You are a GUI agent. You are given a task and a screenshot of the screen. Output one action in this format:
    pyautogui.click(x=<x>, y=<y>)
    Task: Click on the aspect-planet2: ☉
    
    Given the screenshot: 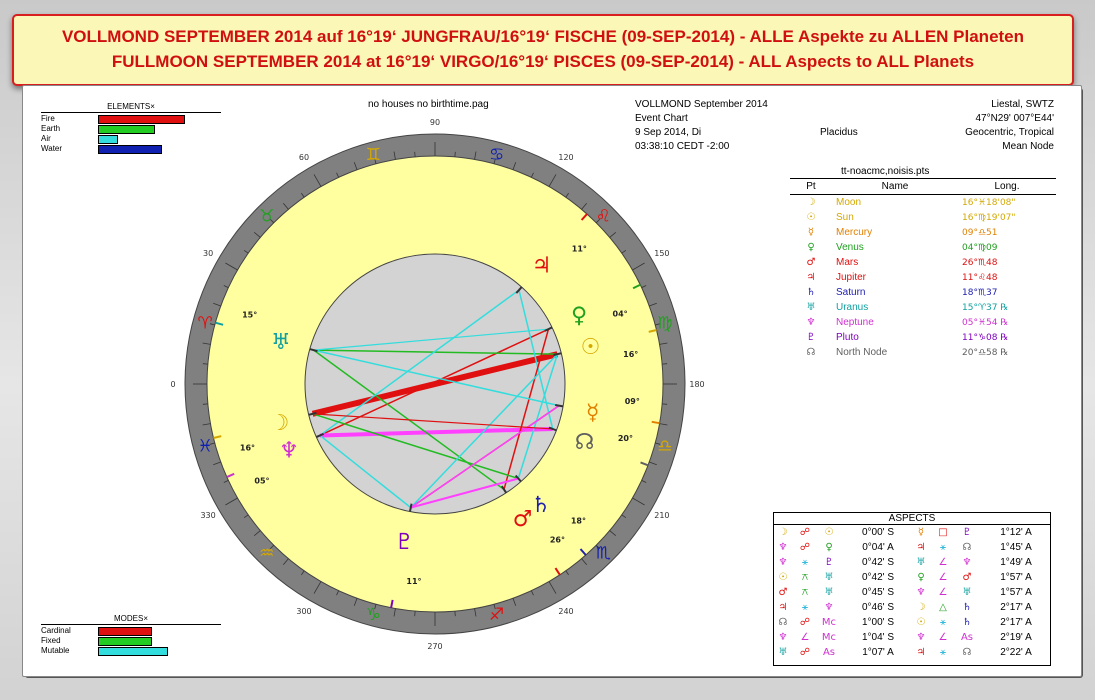 What is the action you would take?
    pyautogui.click(x=829, y=532)
    